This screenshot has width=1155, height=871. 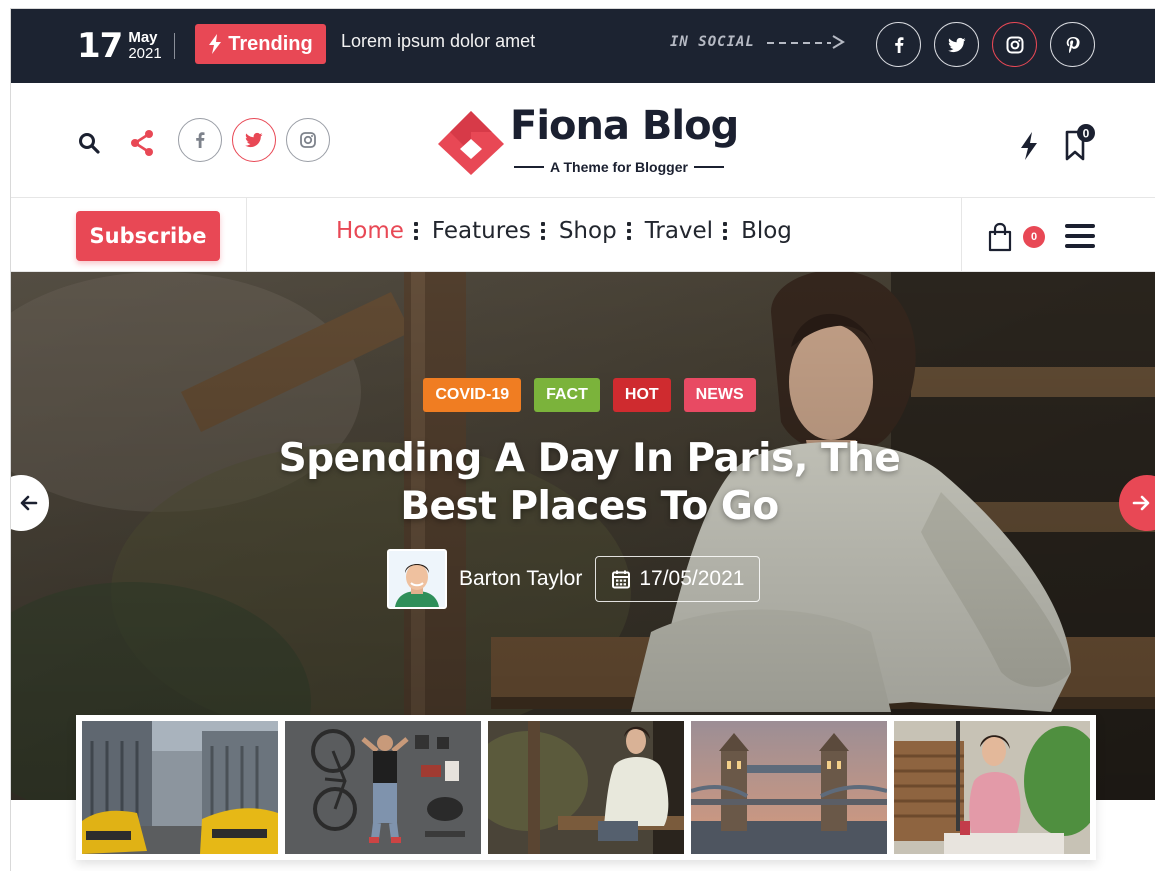 I want to click on thumbnail-tower-bridge, so click(x=789, y=787).